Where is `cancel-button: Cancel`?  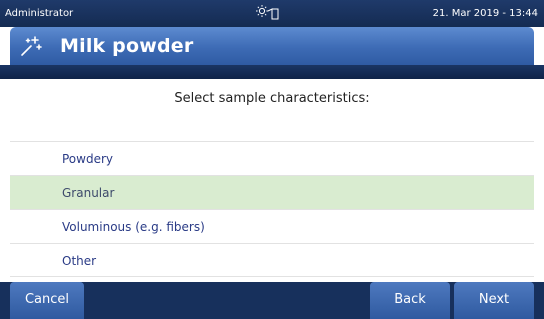
cancel-button: Cancel is located at coordinates (47, 300).